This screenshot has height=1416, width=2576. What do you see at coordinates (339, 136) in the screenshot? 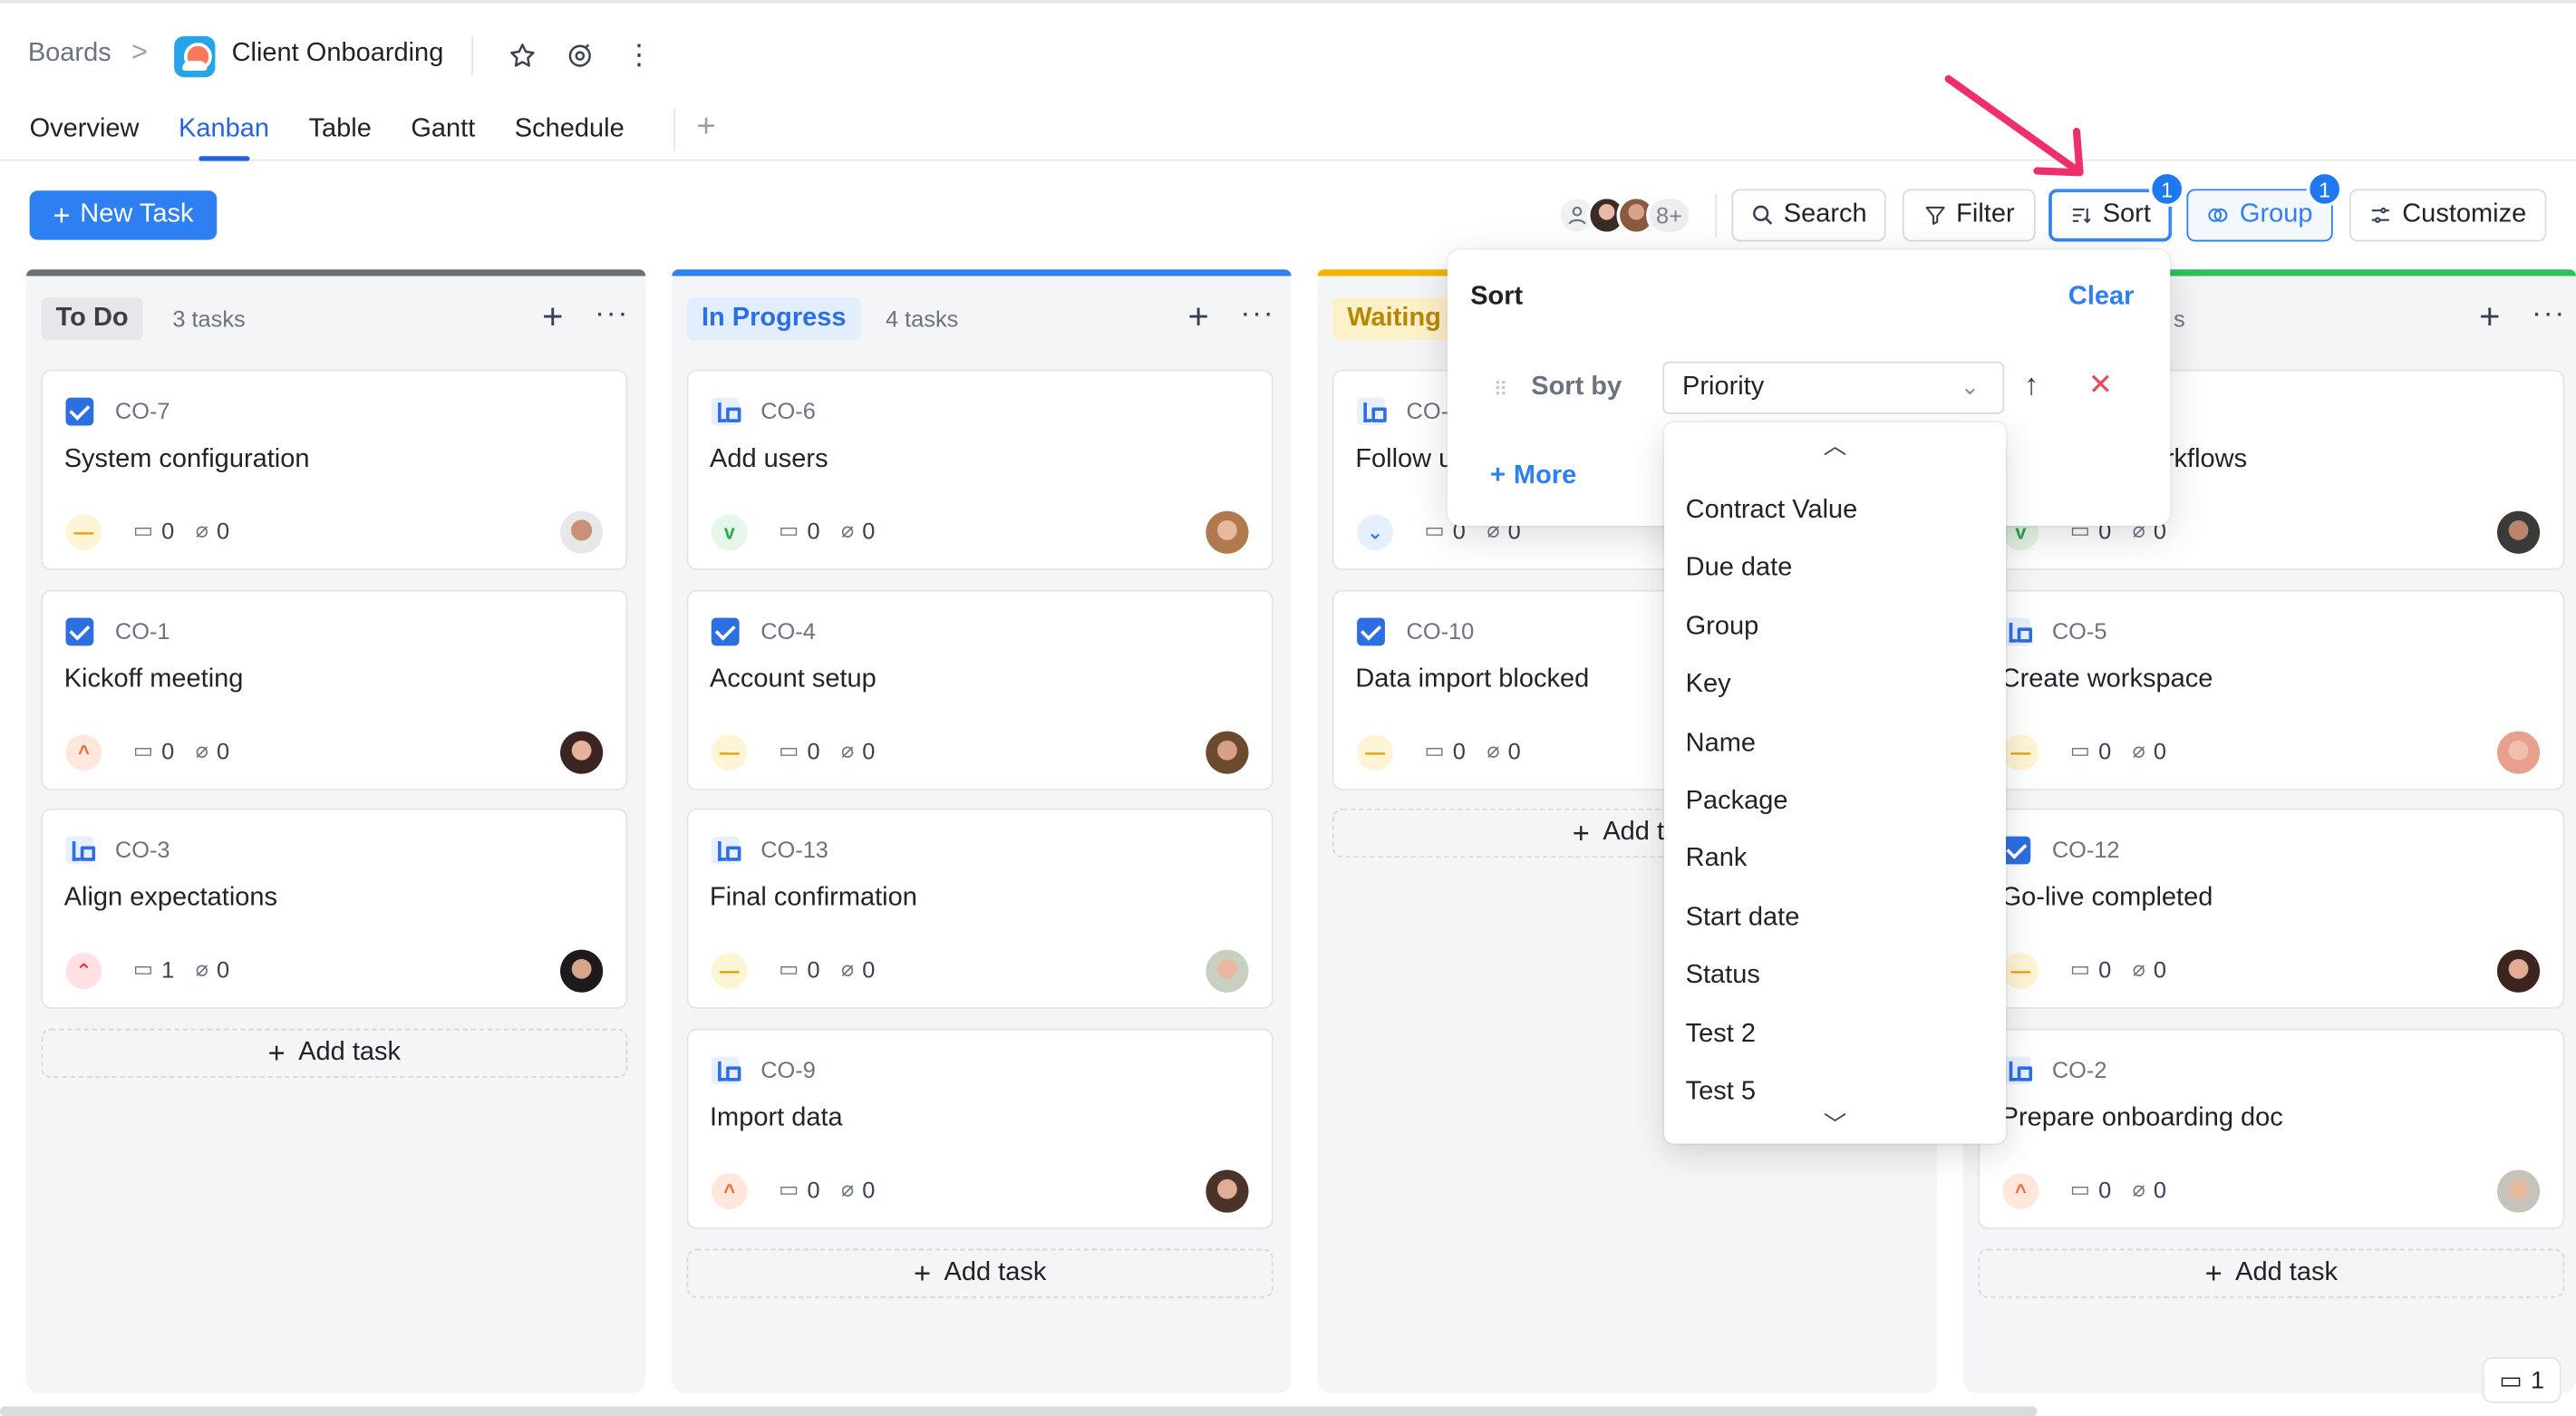
I see `tab-table: Table` at bounding box center [339, 136].